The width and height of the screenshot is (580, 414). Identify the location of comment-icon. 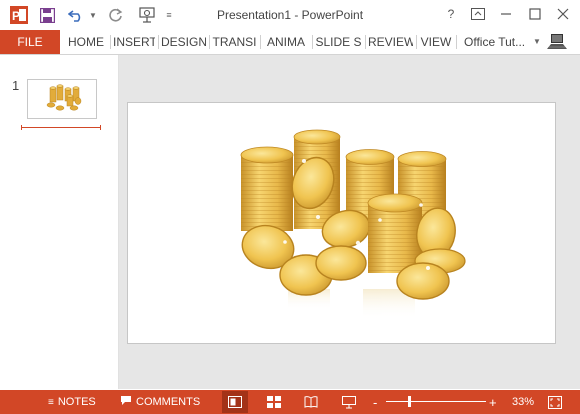
(126, 402).